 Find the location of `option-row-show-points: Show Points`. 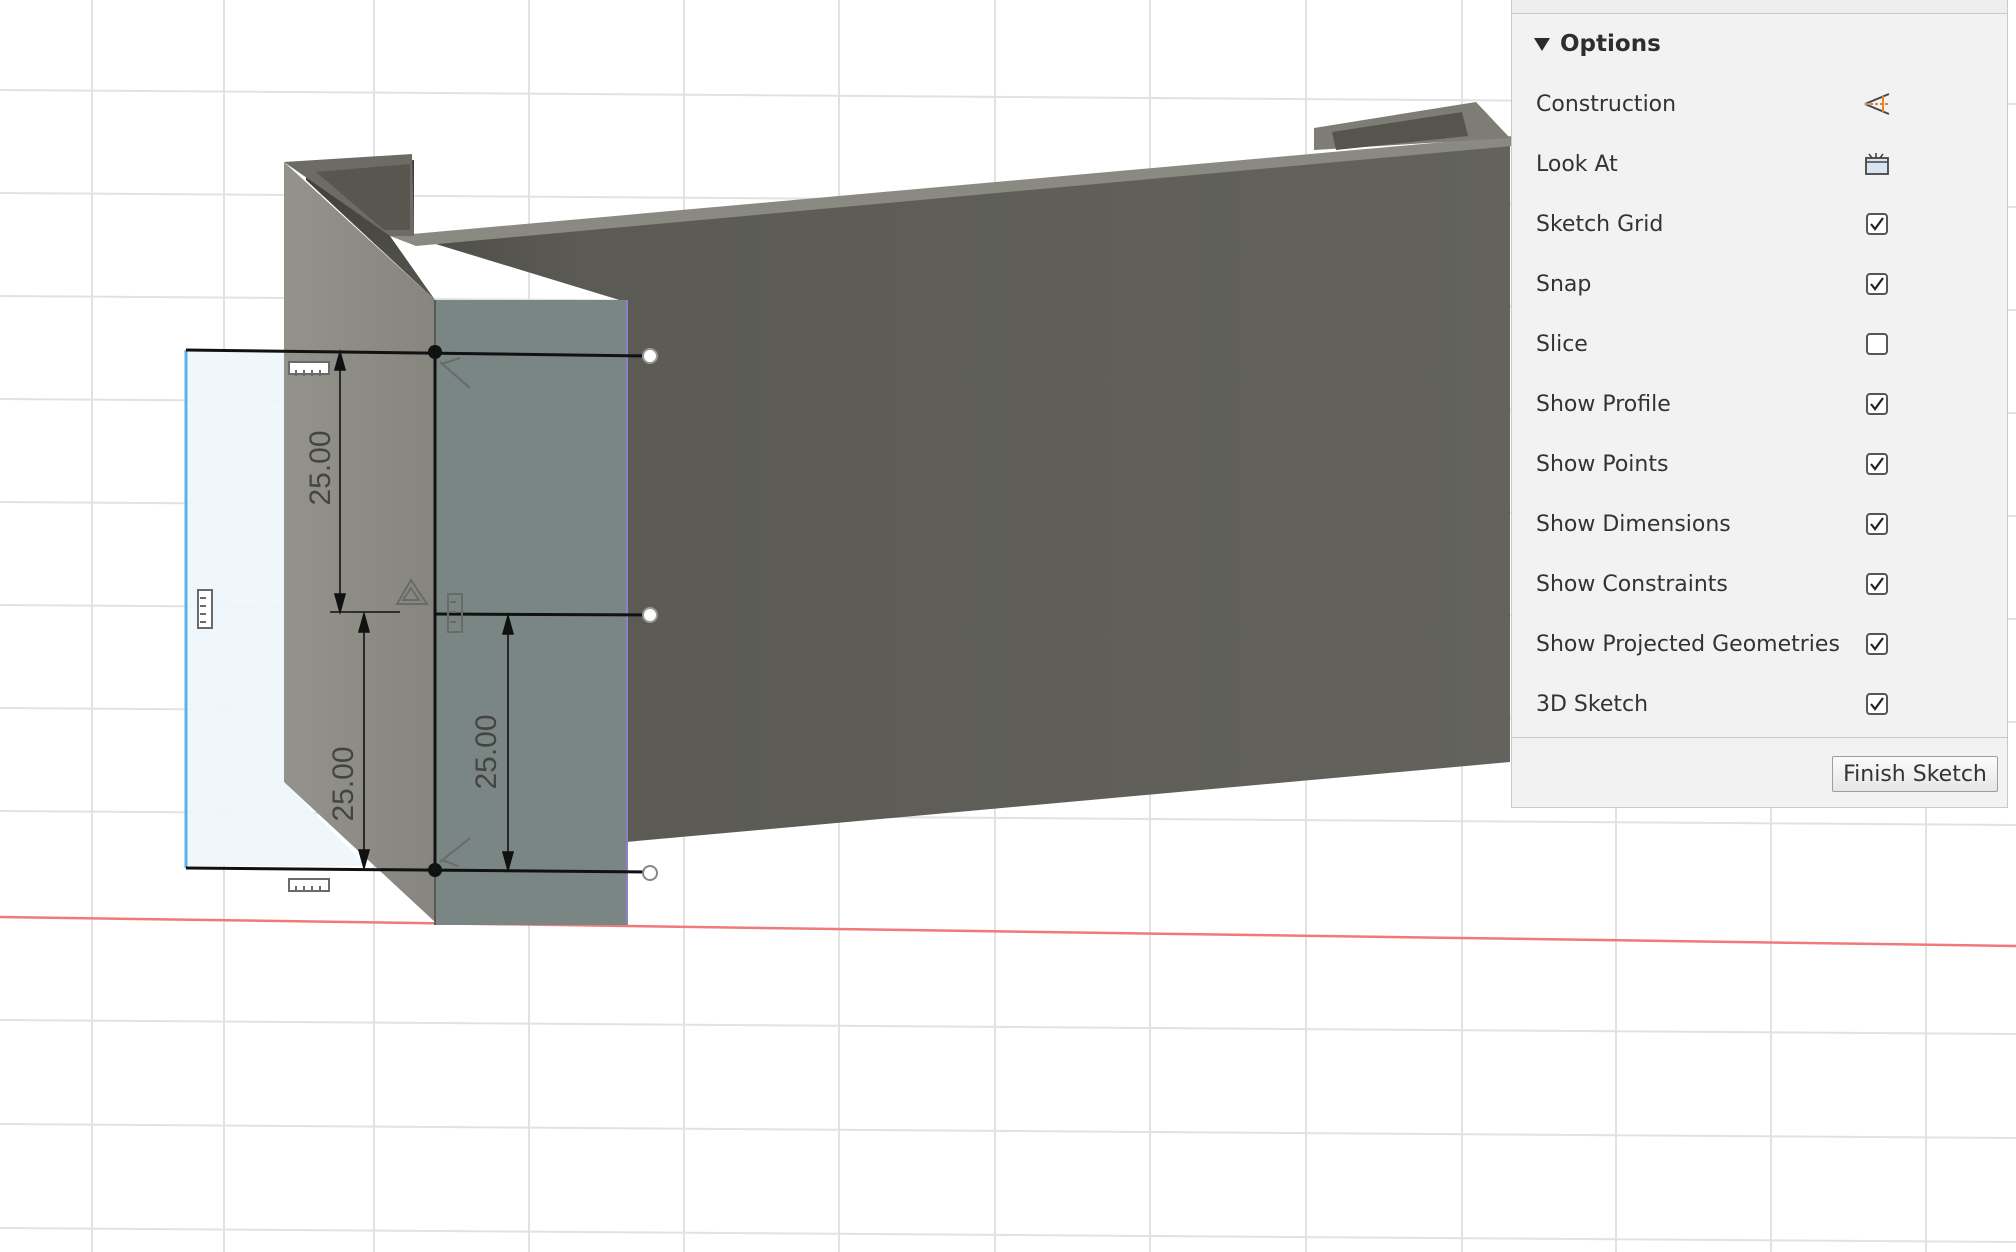

option-row-show-points: Show Points is located at coordinates (1759, 464).